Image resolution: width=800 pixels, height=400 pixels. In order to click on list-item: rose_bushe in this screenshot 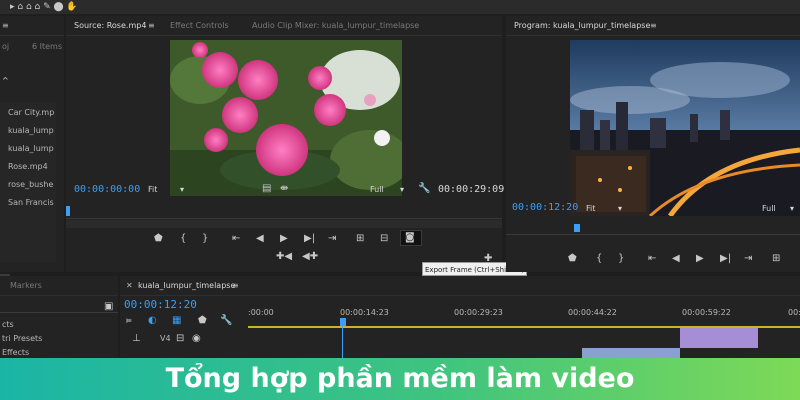, I will do `click(30, 184)`.